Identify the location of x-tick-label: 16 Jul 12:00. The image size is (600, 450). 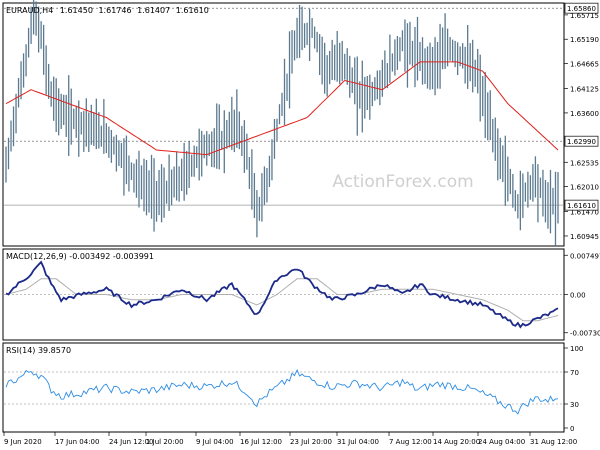
(261, 442).